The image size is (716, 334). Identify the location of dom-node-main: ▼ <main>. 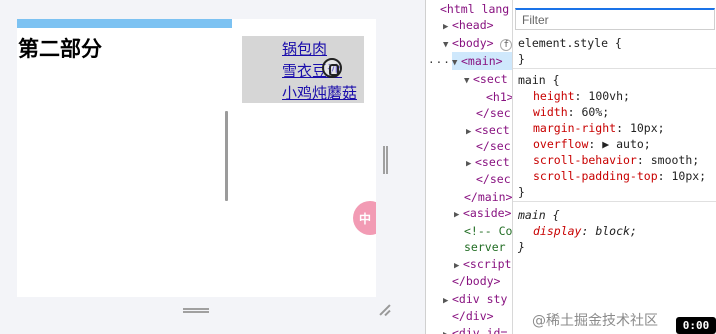
(483, 61).